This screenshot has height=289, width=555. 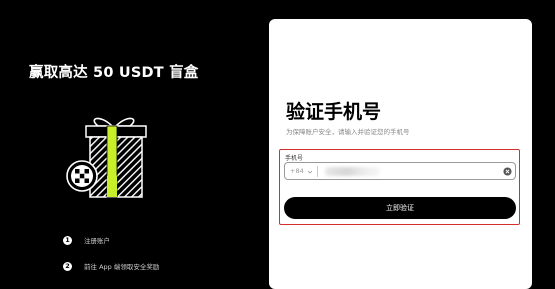 What do you see at coordinates (400, 208) in the screenshot?
I see `verify-now-button: 立即验证` at bounding box center [400, 208].